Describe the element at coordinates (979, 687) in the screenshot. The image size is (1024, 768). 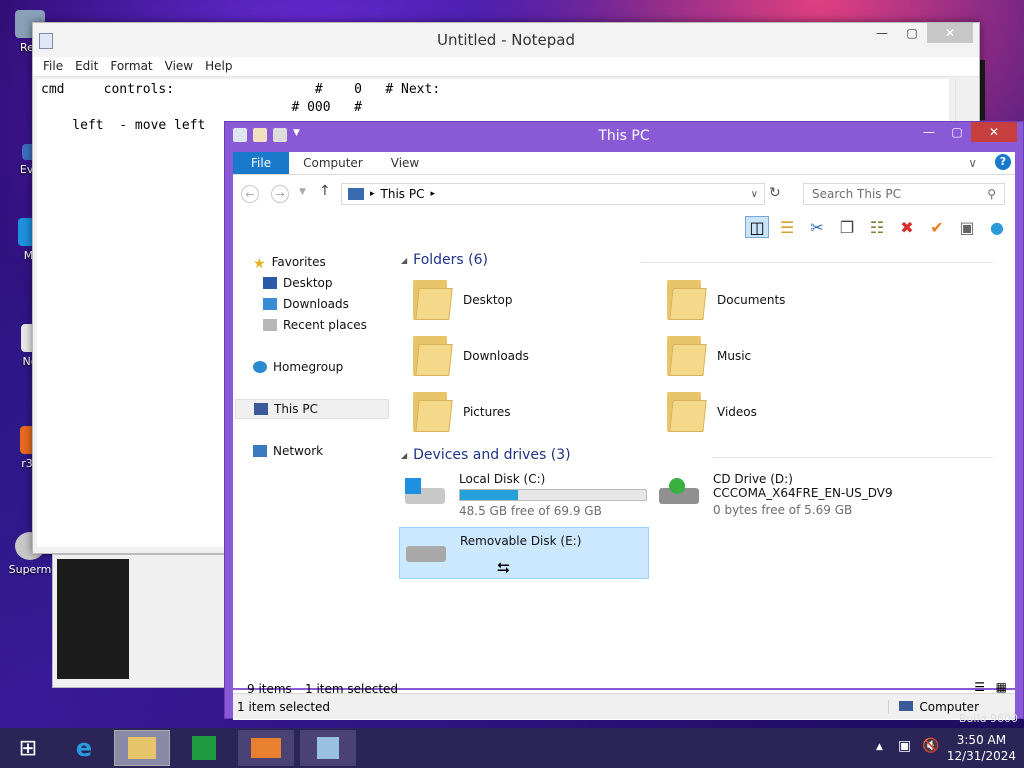
I see `details-view-icon: ☰` at that location.